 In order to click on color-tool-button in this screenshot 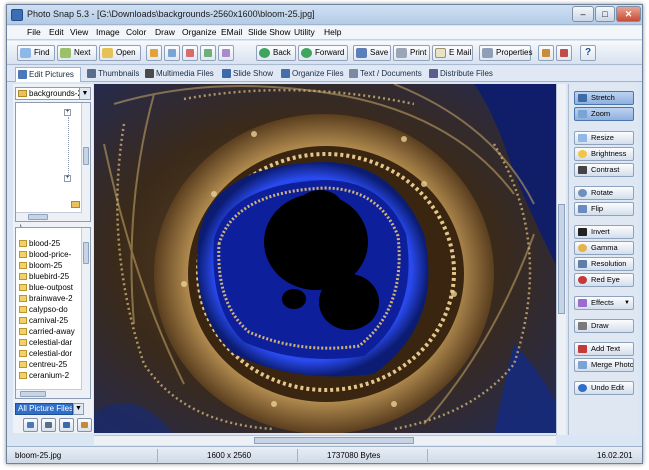, I will do `click(190, 53)`.